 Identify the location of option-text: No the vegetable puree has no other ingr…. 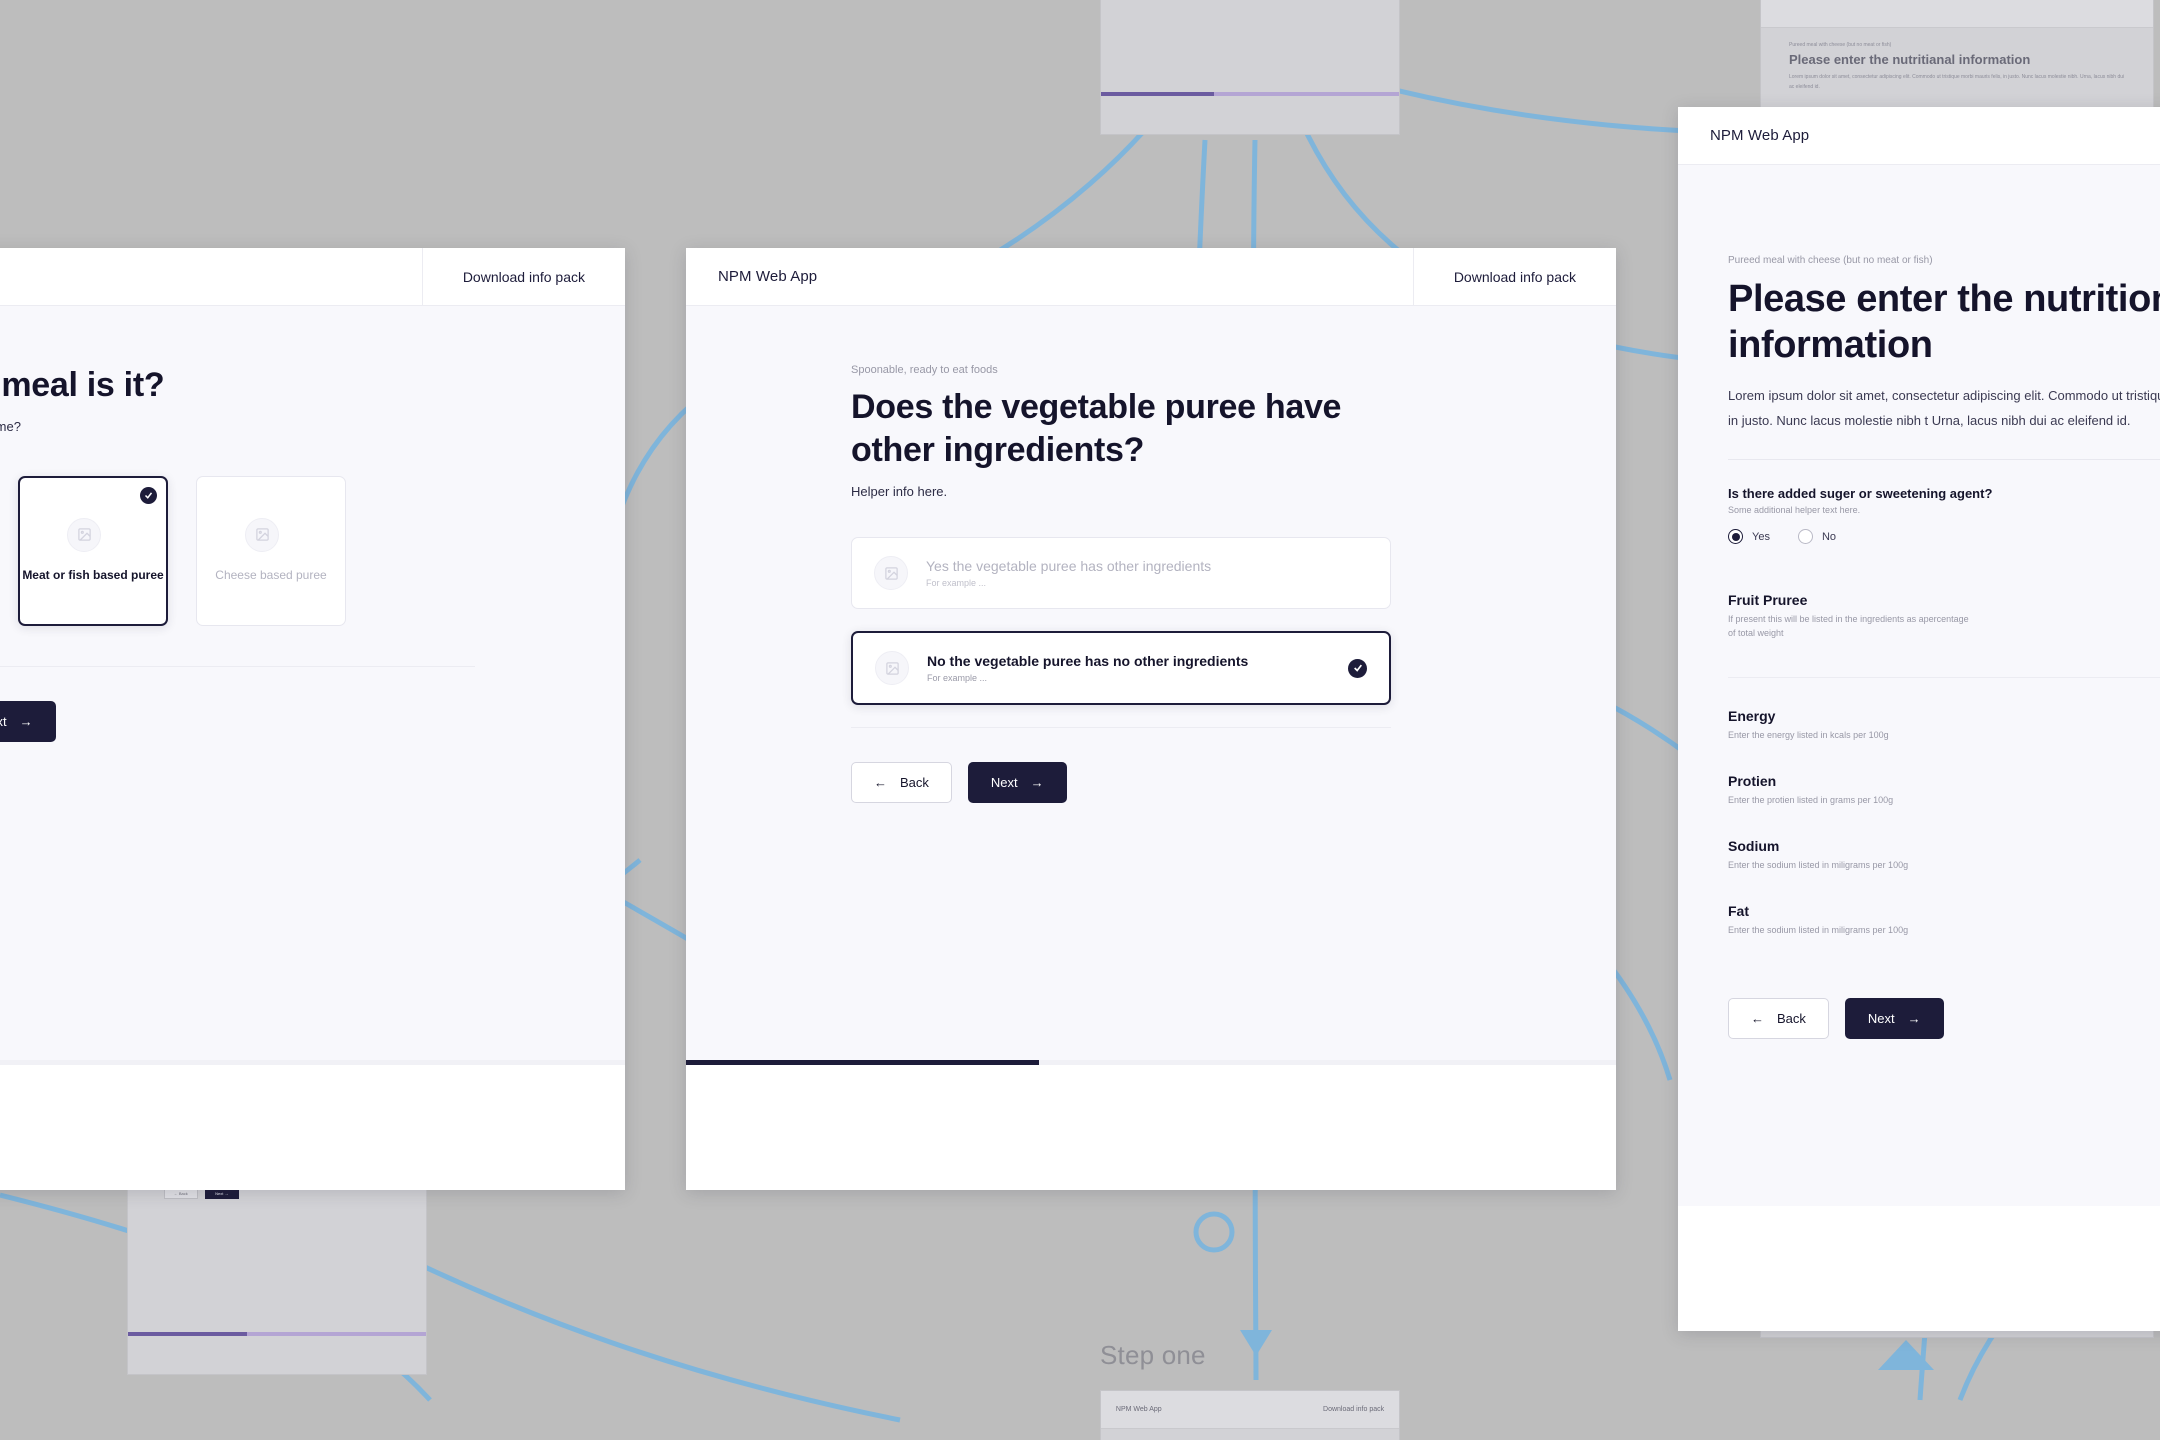
(1137, 668).